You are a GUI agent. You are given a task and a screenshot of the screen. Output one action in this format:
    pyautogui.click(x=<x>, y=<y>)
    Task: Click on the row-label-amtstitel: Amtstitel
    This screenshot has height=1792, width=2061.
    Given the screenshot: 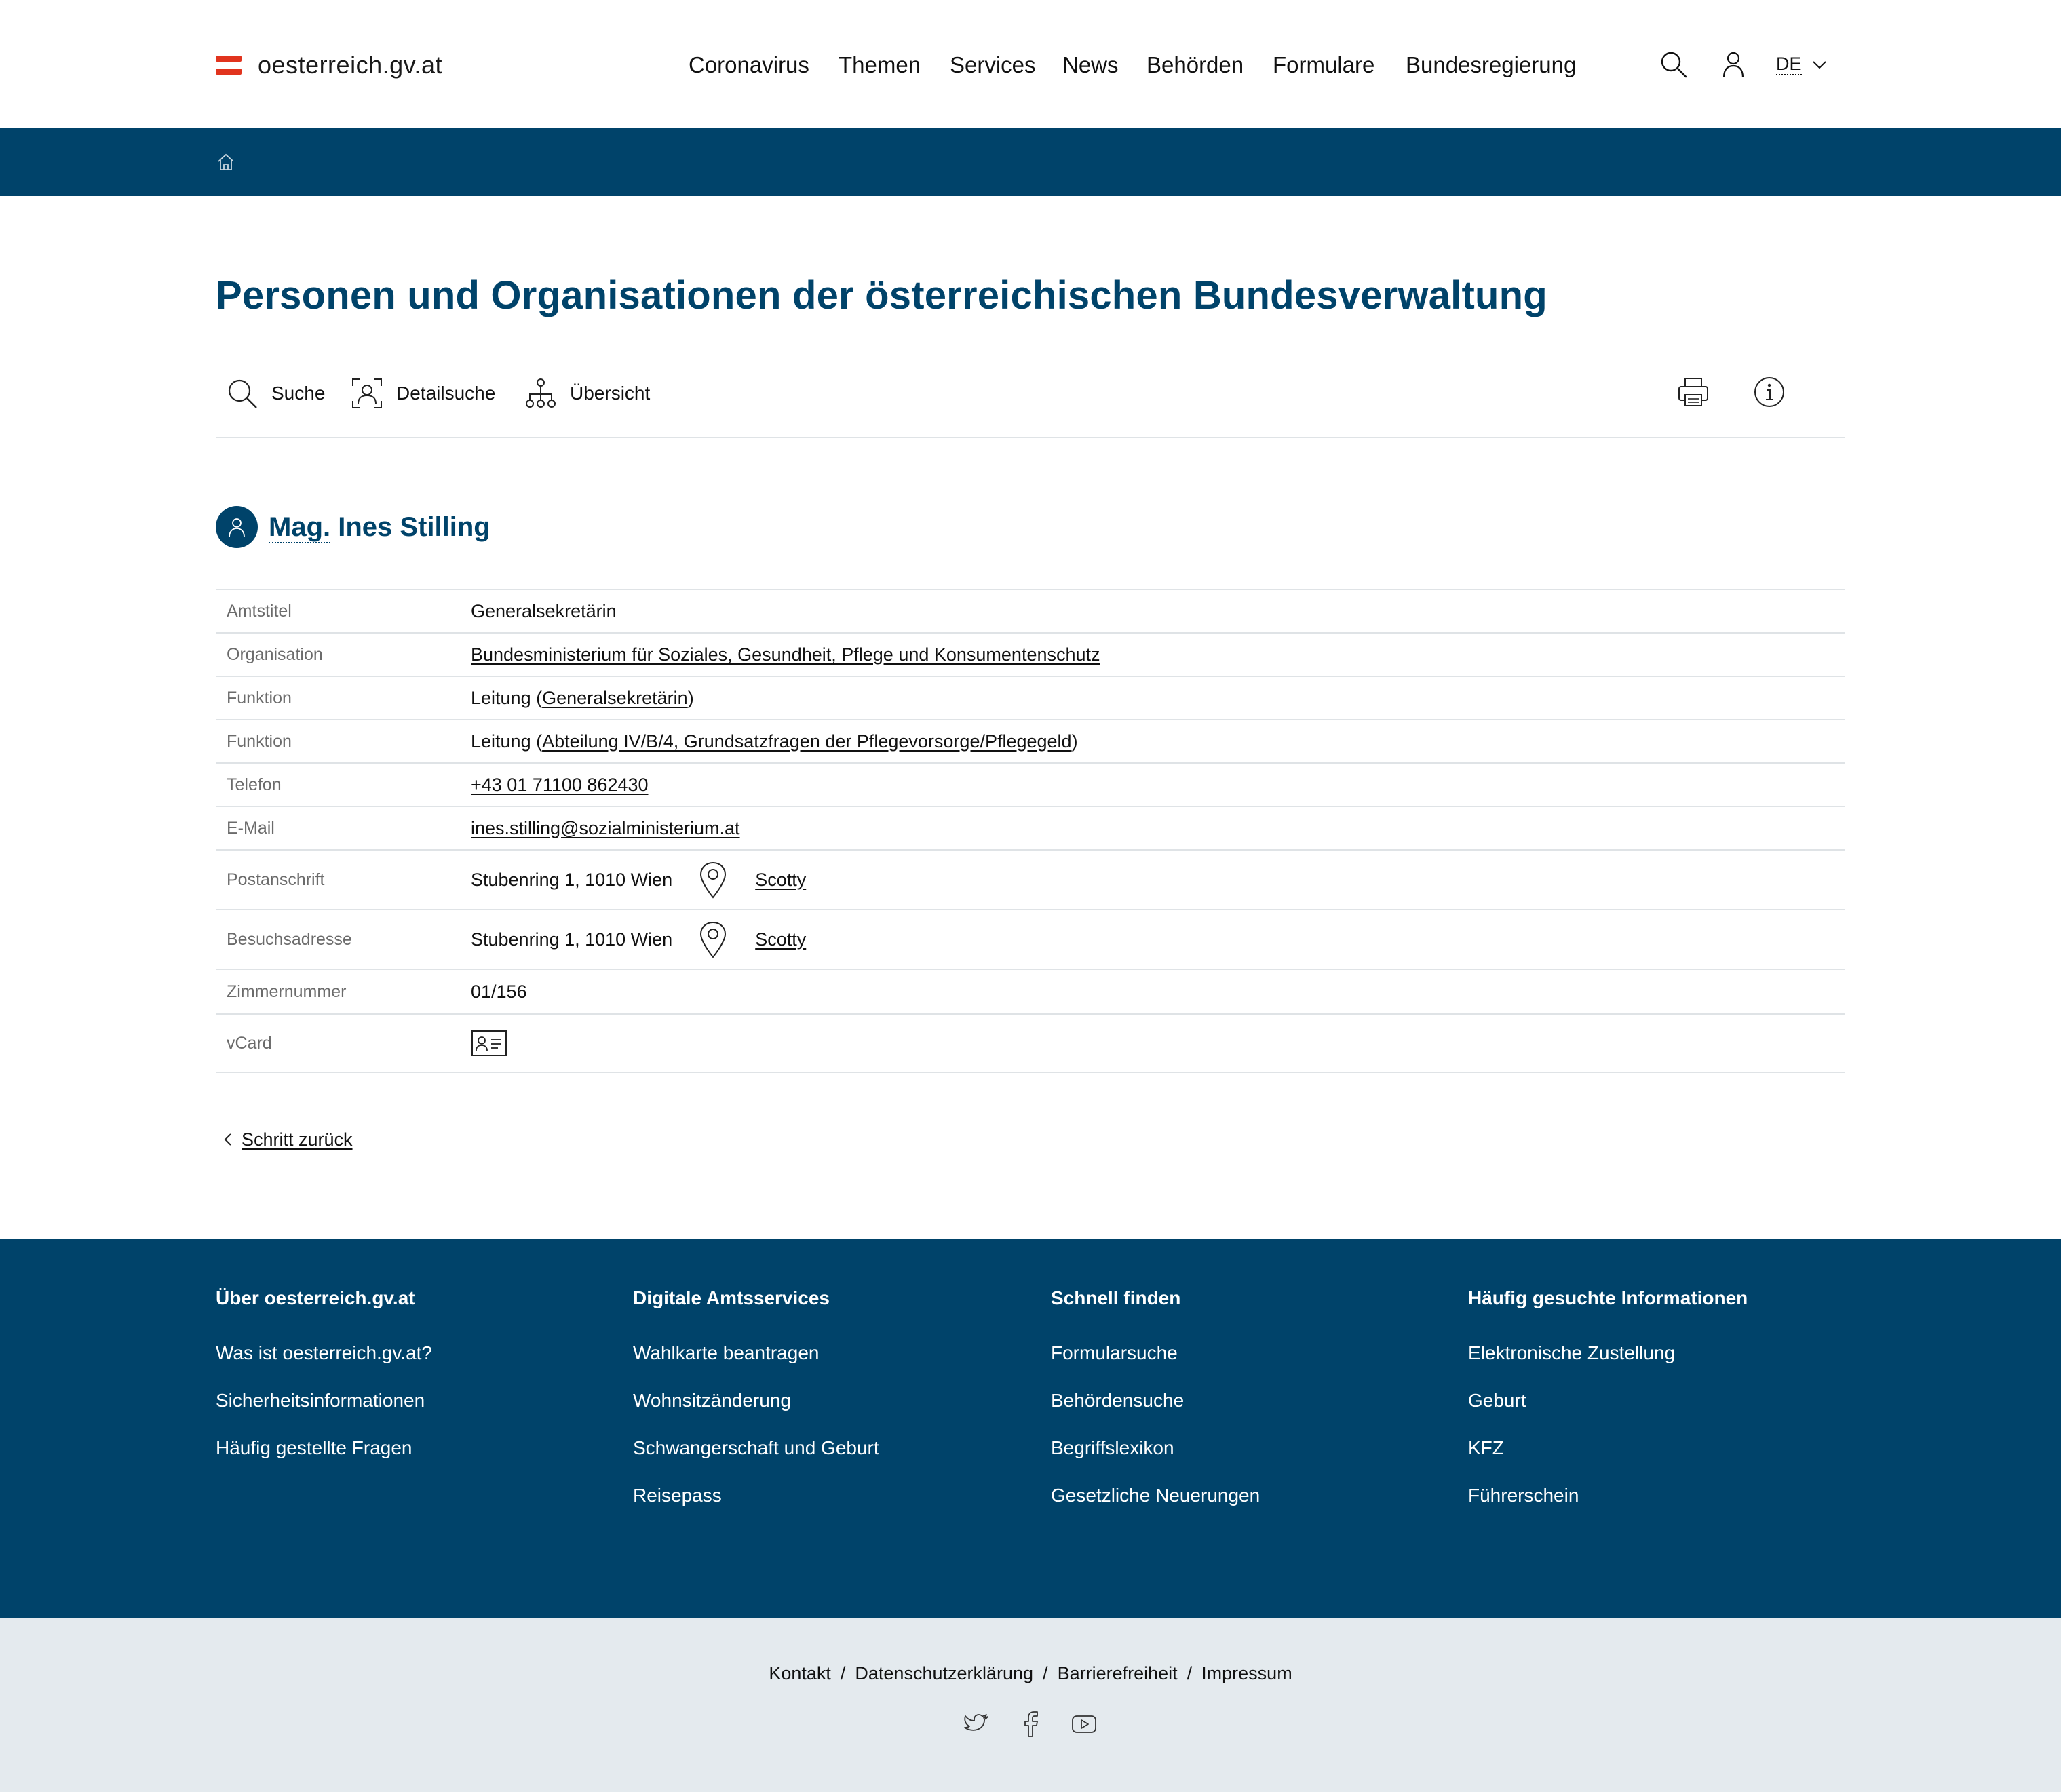 What is the action you would take?
    pyautogui.click(x=259, y=611)
    